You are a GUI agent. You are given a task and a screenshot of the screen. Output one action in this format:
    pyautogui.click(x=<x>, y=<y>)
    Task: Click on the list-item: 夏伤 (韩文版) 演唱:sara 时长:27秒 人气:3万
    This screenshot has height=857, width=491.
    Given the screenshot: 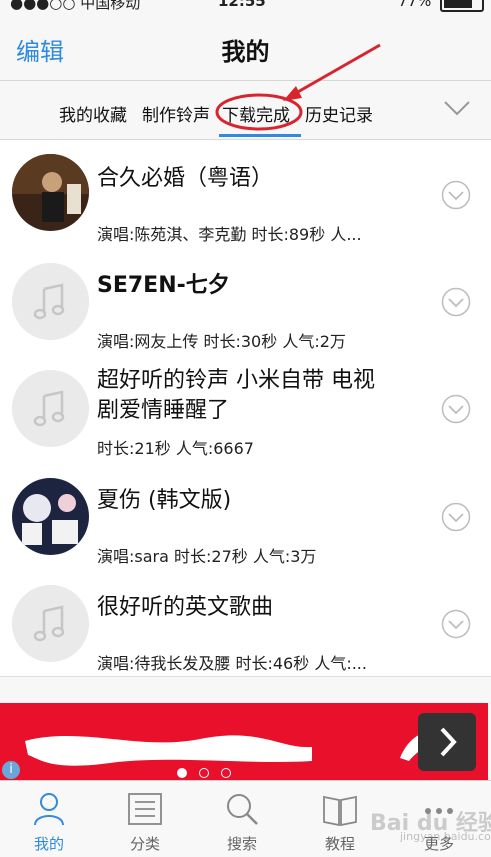 What is the action you would take?
    pyautogui.click(x=245, y=516)
    